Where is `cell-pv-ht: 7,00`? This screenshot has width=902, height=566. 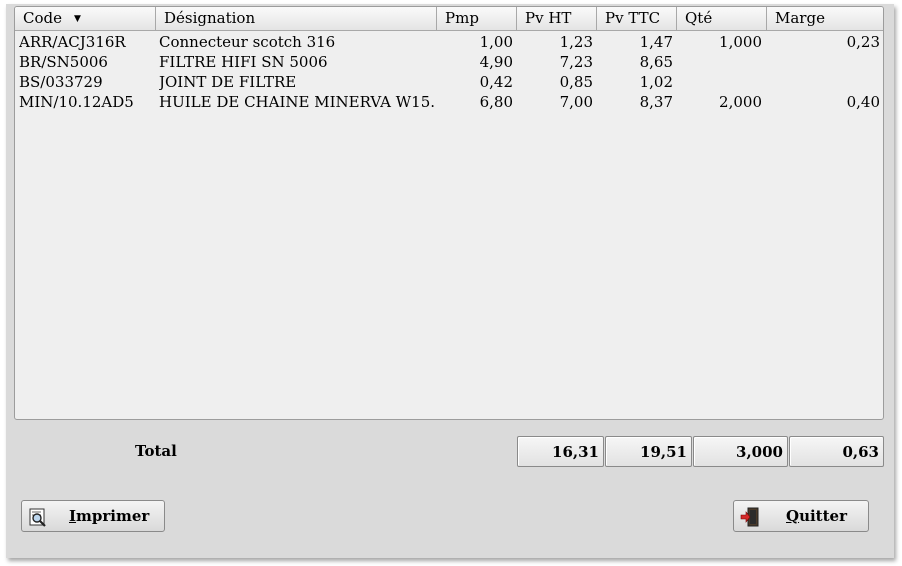 cell-pv-ht: 7,00 is located at coordinates (576, 102).